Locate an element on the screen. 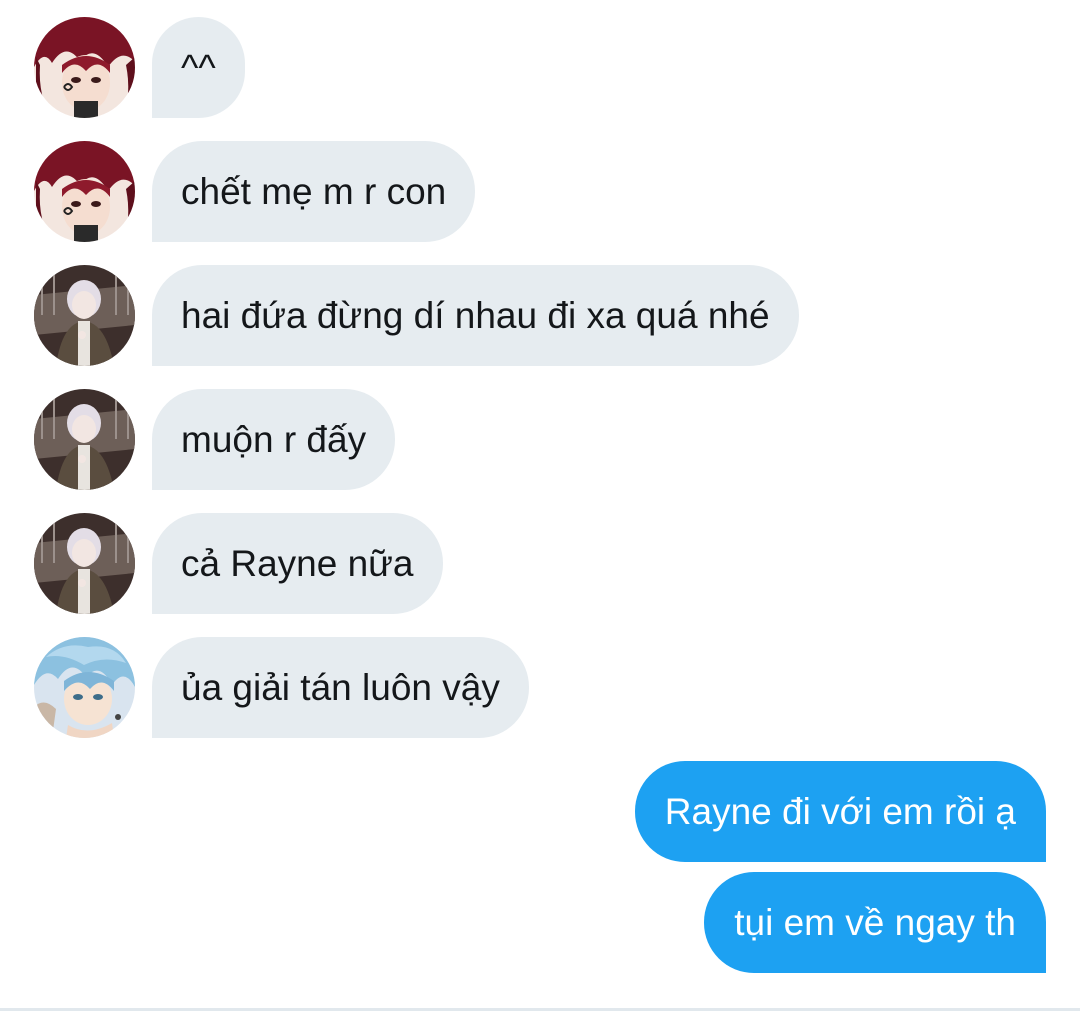  message-text: ^^ is located at coordinates (198, 67).